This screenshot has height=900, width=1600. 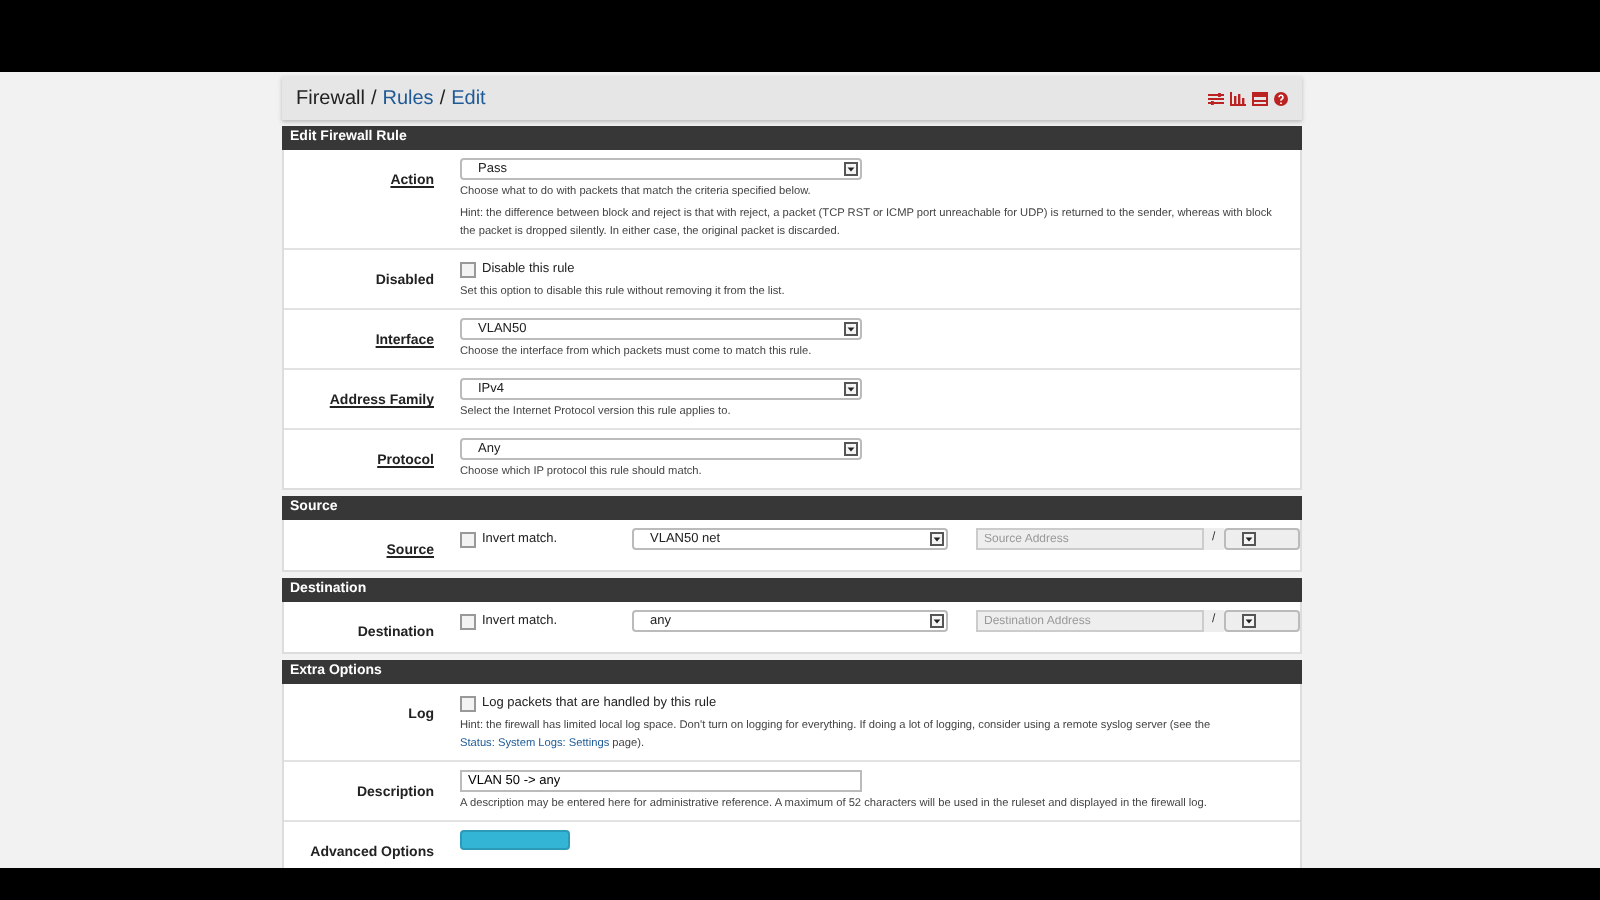 I want to click on table-icon, so click(x=1260, y=98).